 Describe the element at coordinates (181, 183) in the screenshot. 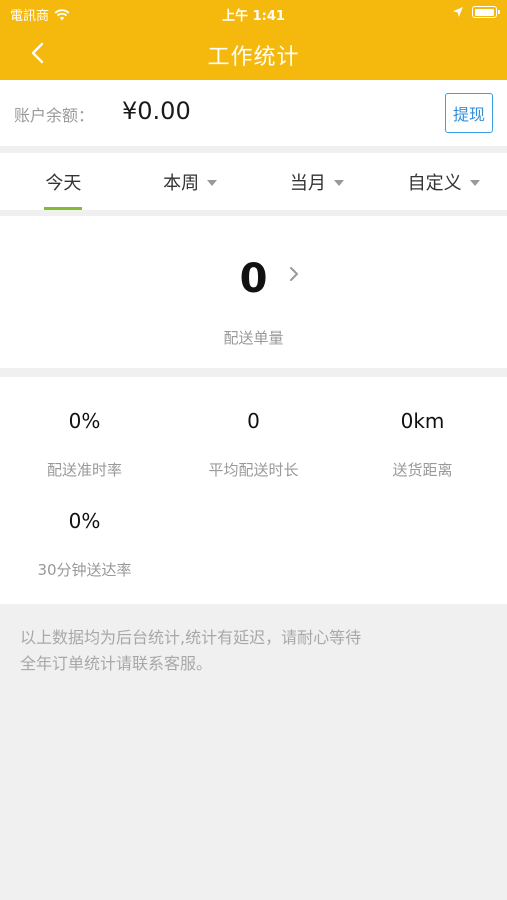

I see `tab-label: 本周` at that location.